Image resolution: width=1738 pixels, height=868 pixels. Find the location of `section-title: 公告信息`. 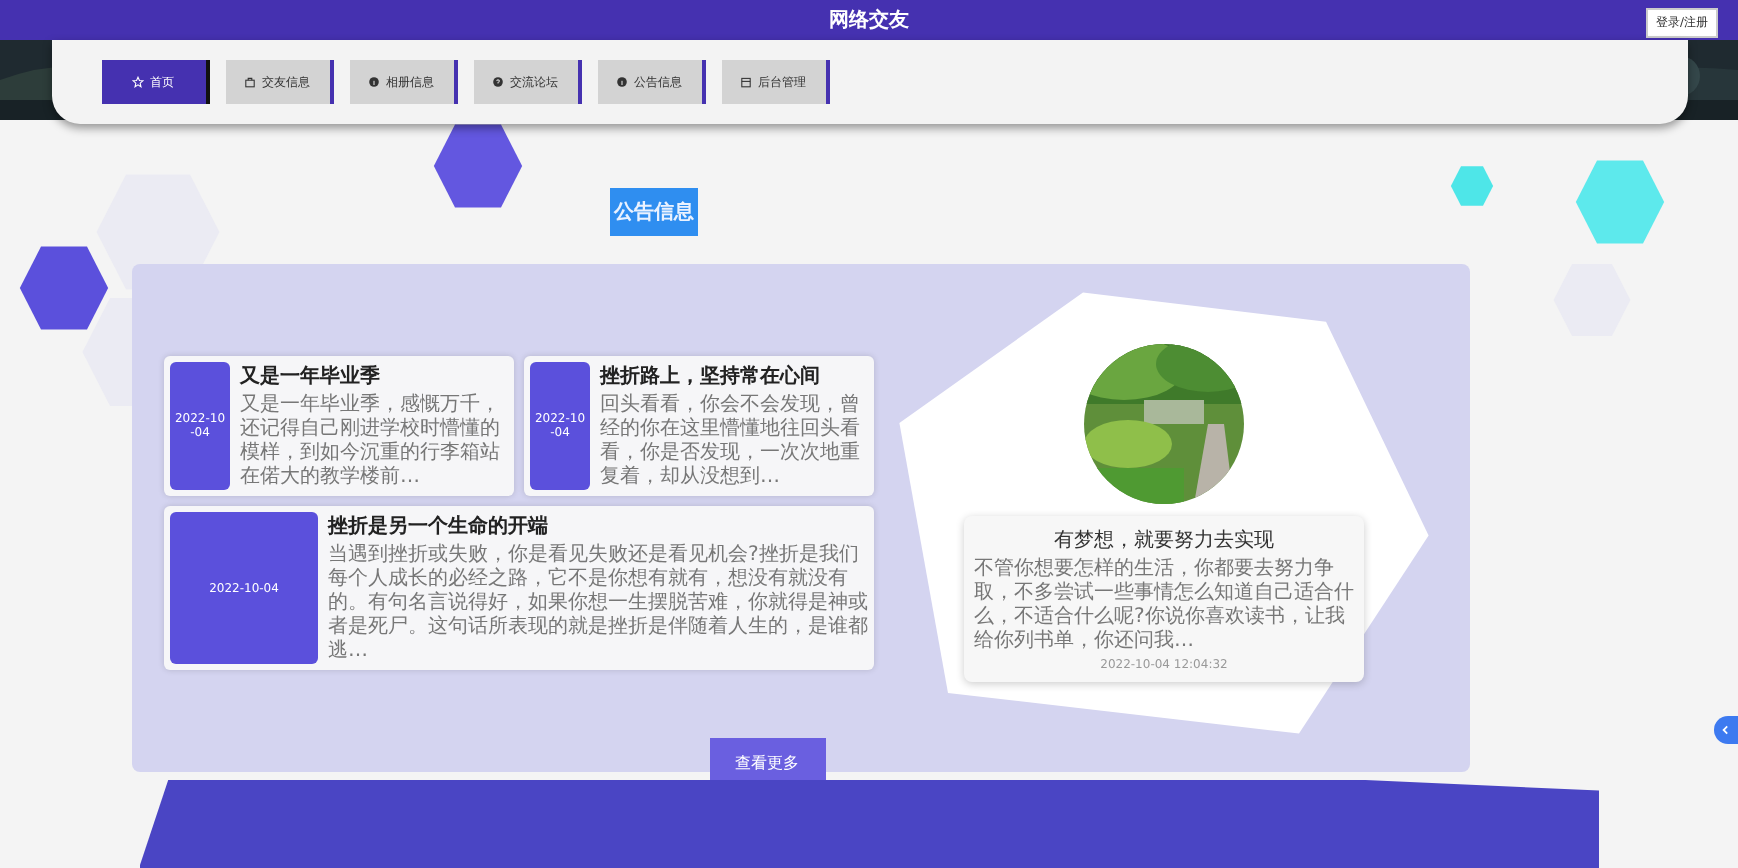

section-title: 公告信息 is located at coordinates (654, 212).